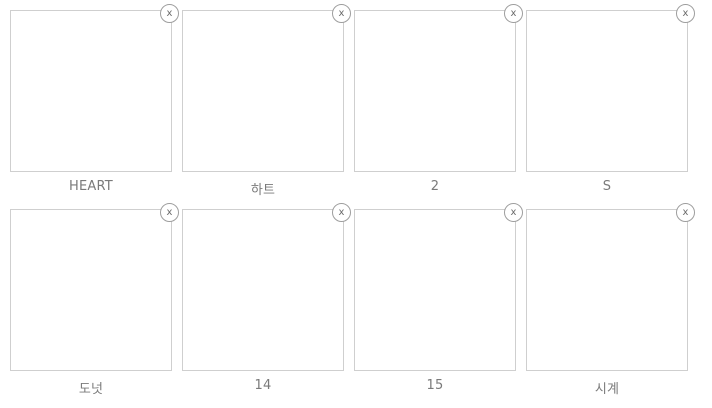 The height and width of the screenshot is (408, 712). I want to click on sticker-tile: x 시계, so click(610, 305).